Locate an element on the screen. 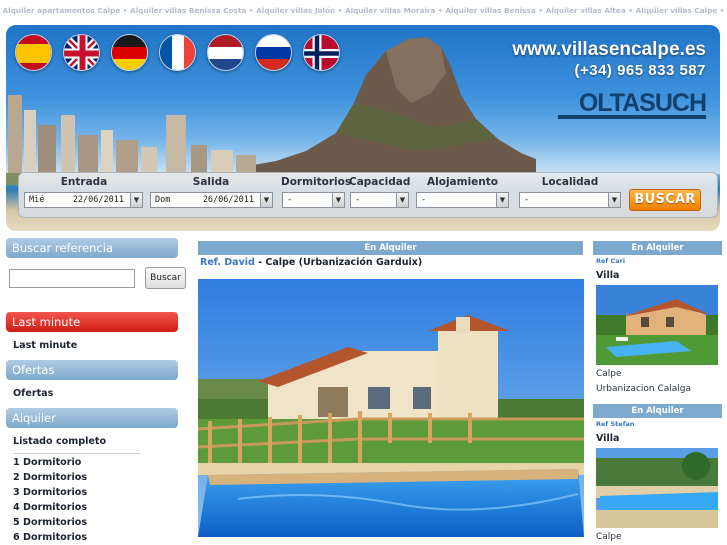 Image resolution: width=727 pixels, height=545 pixels. buscar-button: BUSCAR is located at coordinates (665, 200).